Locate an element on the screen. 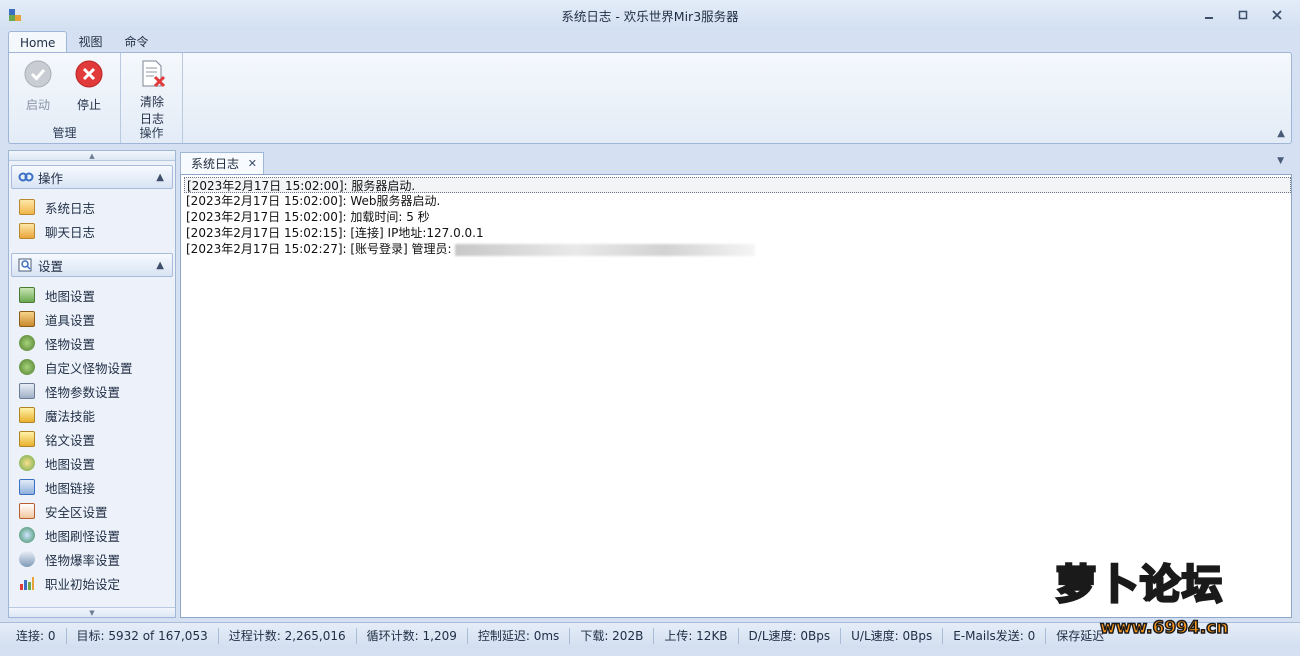  sidebar-item-magic-skill: 魔法技能 is located at coordinates (92, 415).